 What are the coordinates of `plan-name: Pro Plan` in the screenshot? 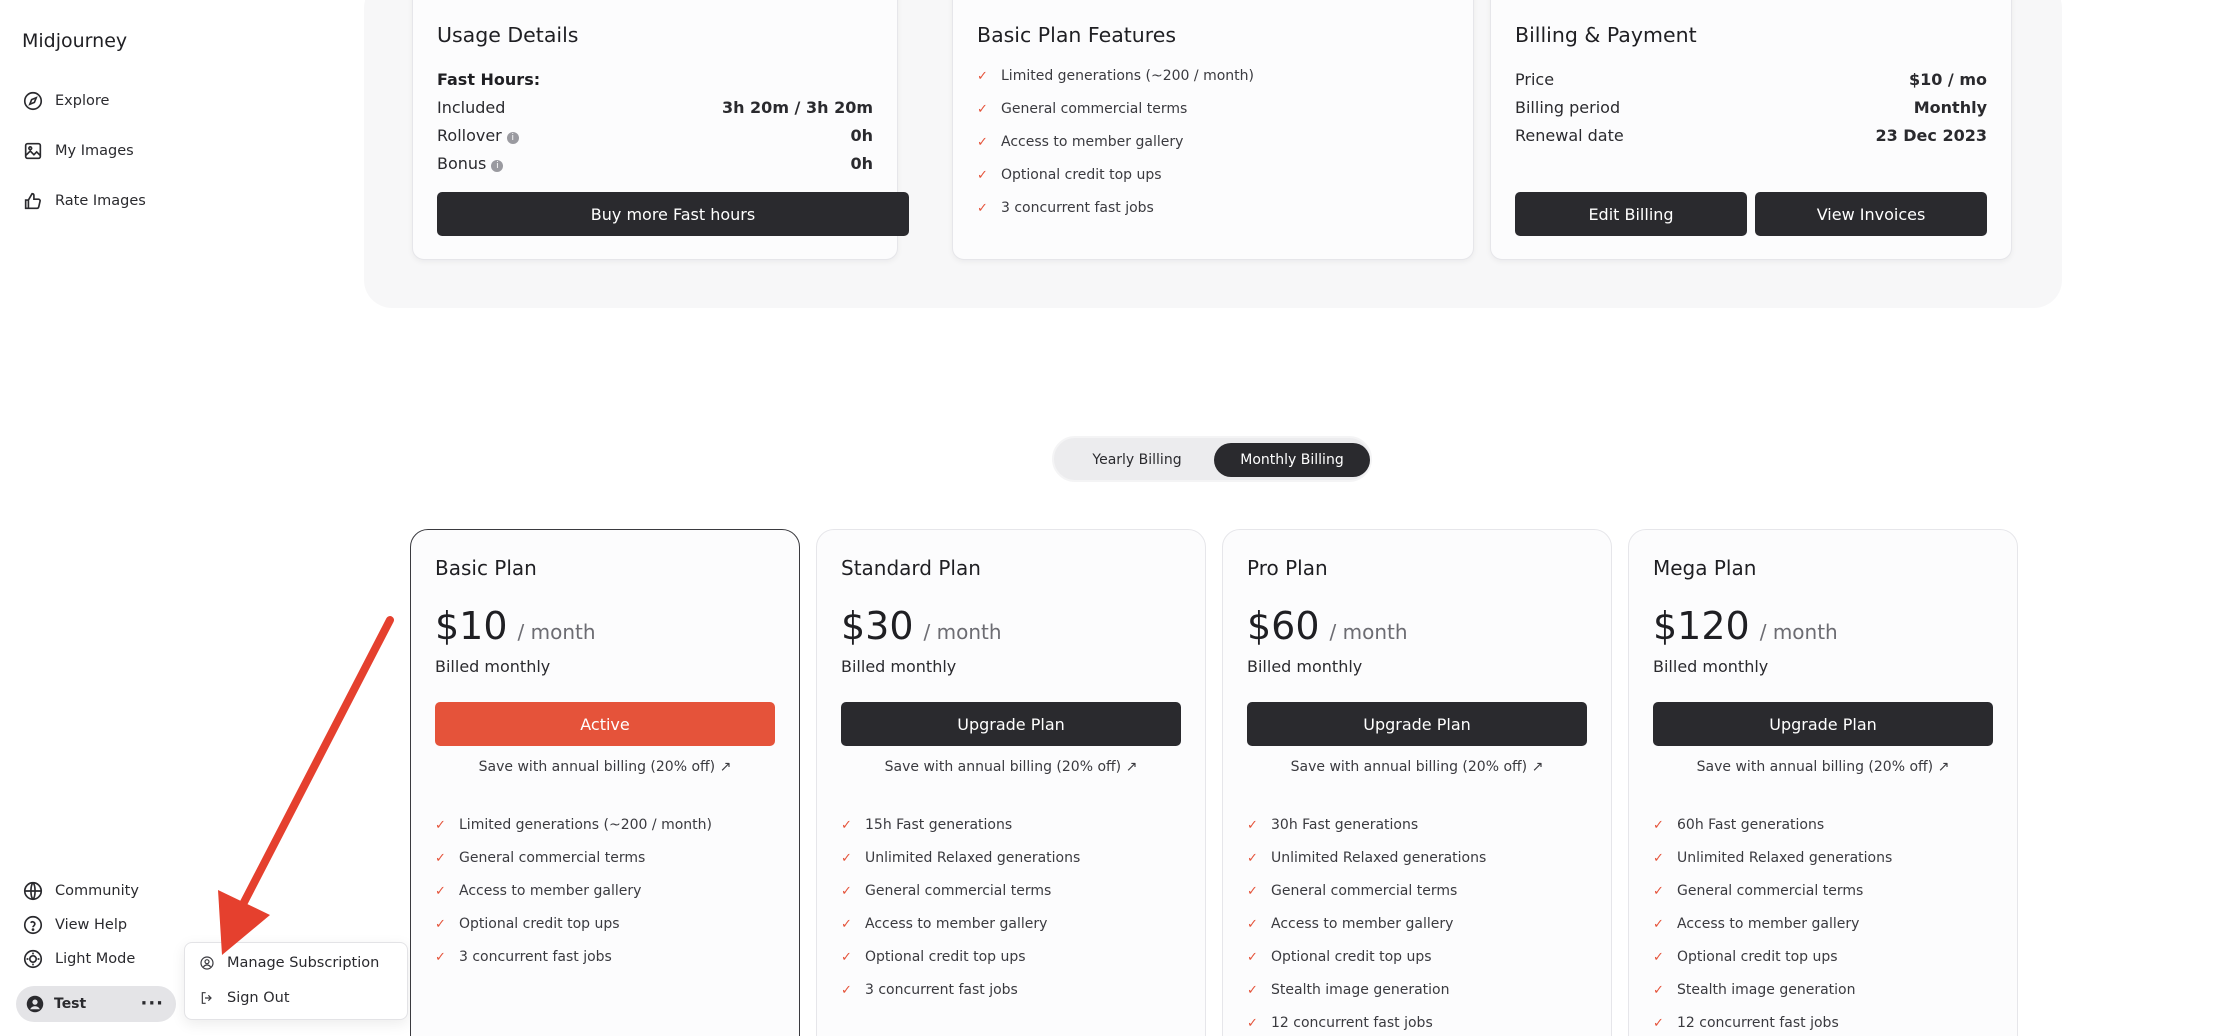 It's located at (1287, 568).